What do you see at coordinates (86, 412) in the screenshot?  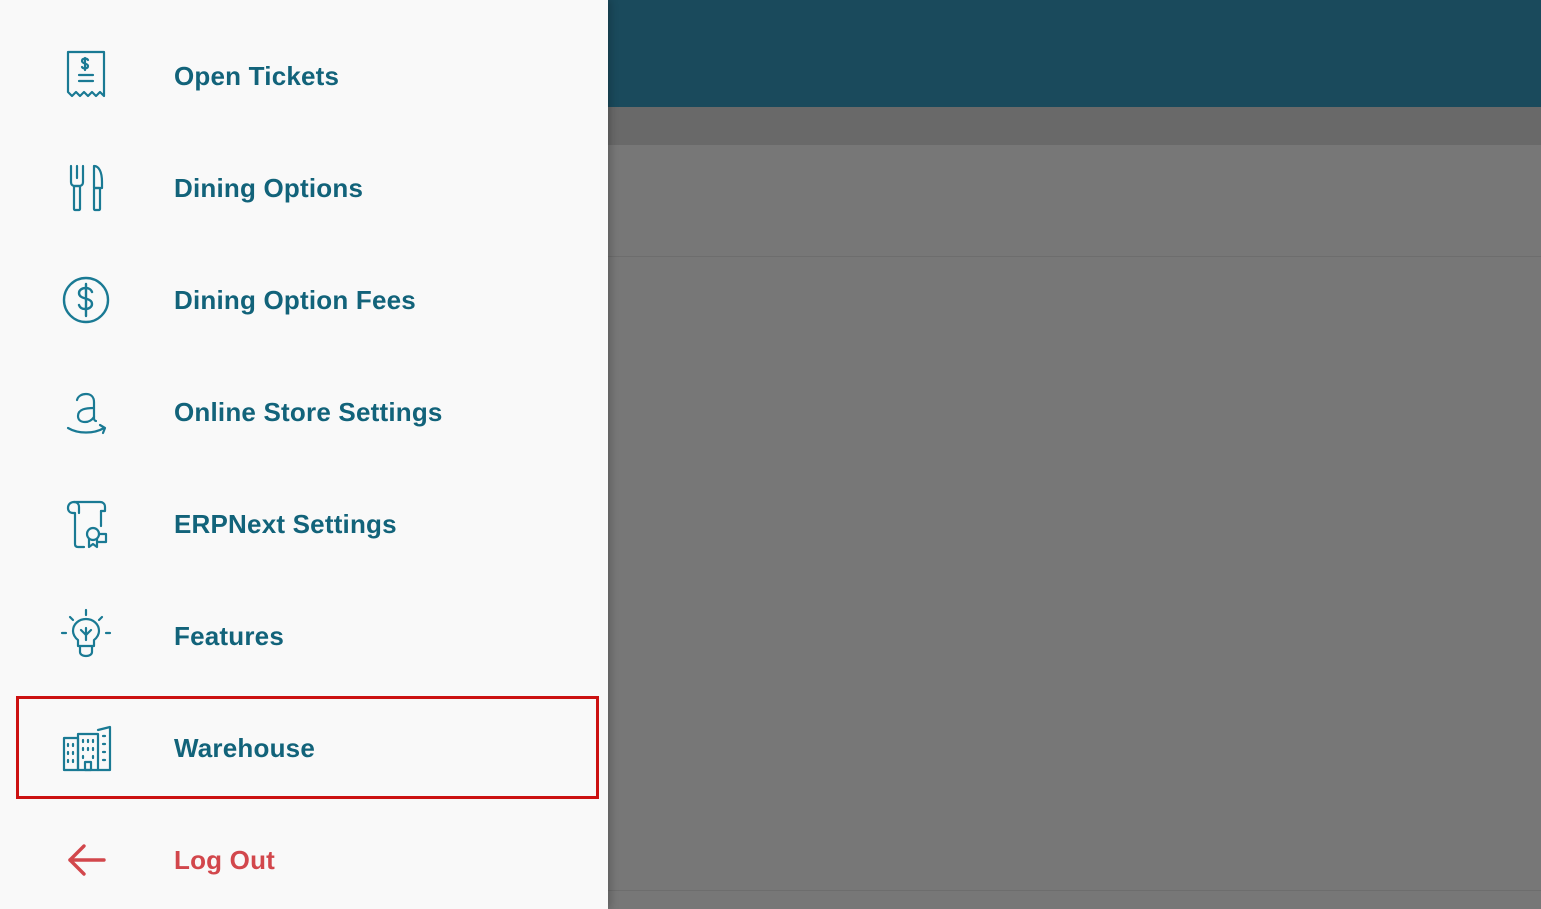 I see `amazon-icon` at bounding box center [86, 412].